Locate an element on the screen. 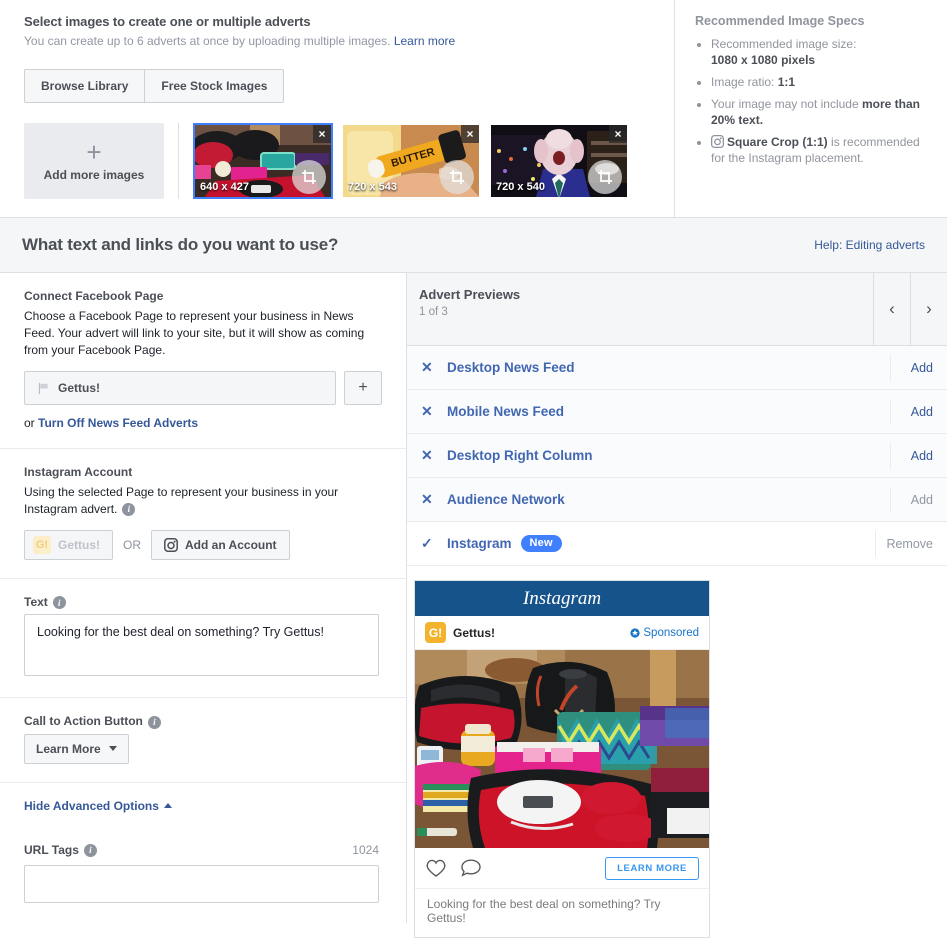 This screenshot has width=947, height=938. facebook-page-row: Gettus! + is located at coordinates (203, 388).